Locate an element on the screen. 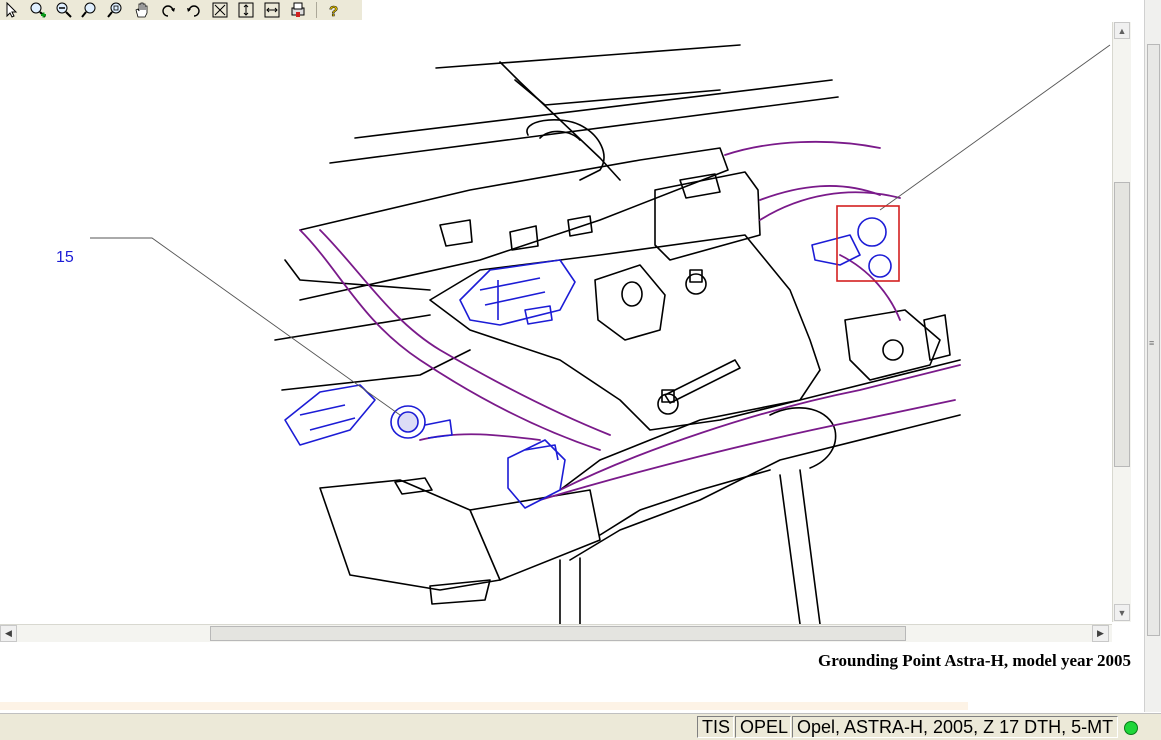 Image resolution: width=1161 pixels, height=740 pixels. scroll-left-arrow-icon: ◀ is located at coordinates (8, 633).